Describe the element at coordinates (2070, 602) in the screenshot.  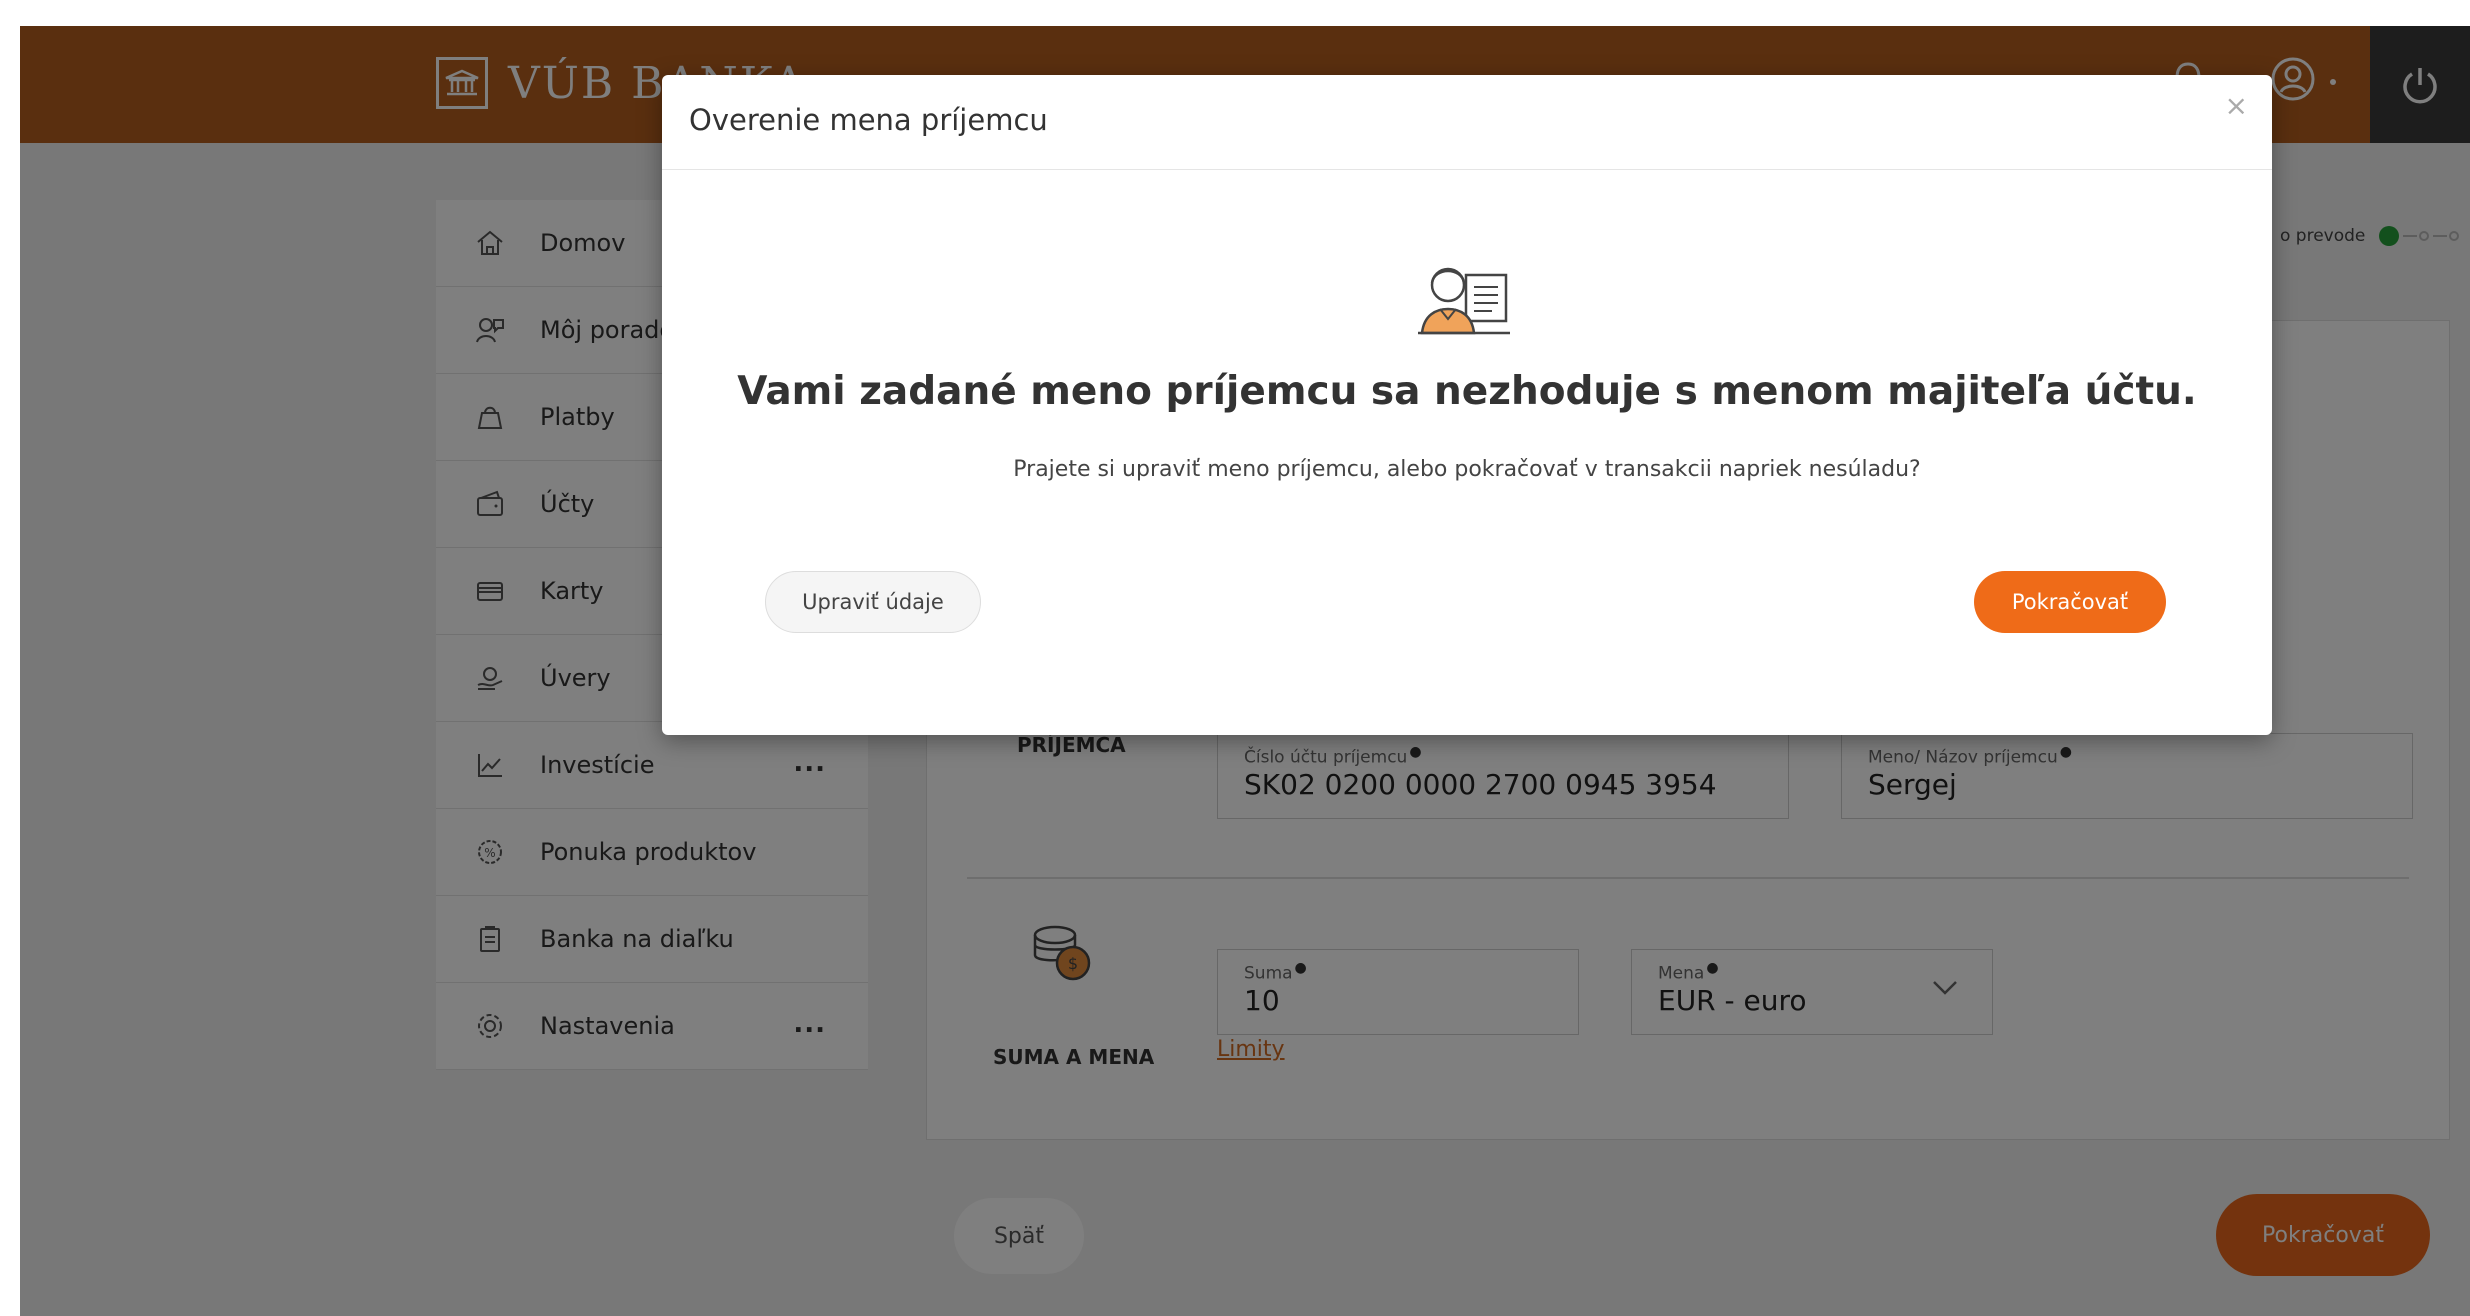
I see `modal-continue-button: Pokračovať` at that location.